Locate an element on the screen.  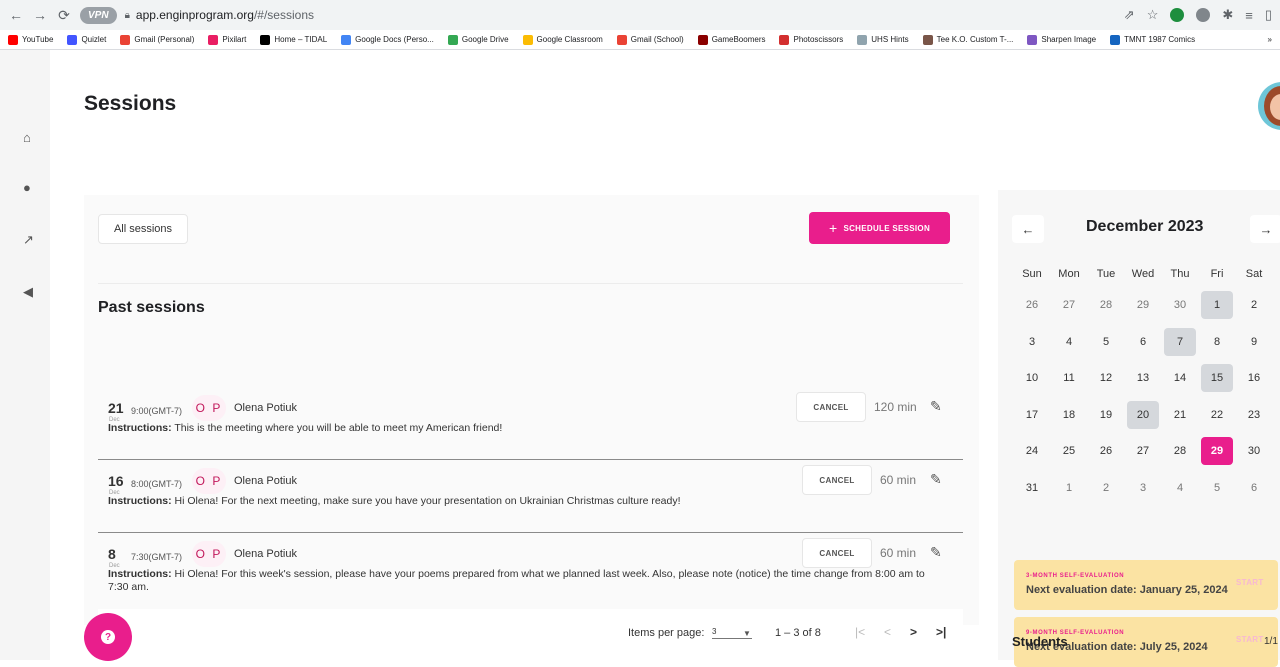
bookmark-item: Gmail (School) is located at coordinates (650, 39).